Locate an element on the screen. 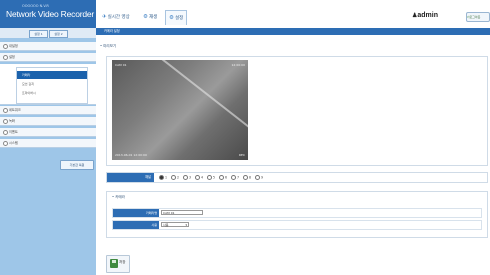  tab-live: ✈실시간 영상 is located at coordinates (116, 17).